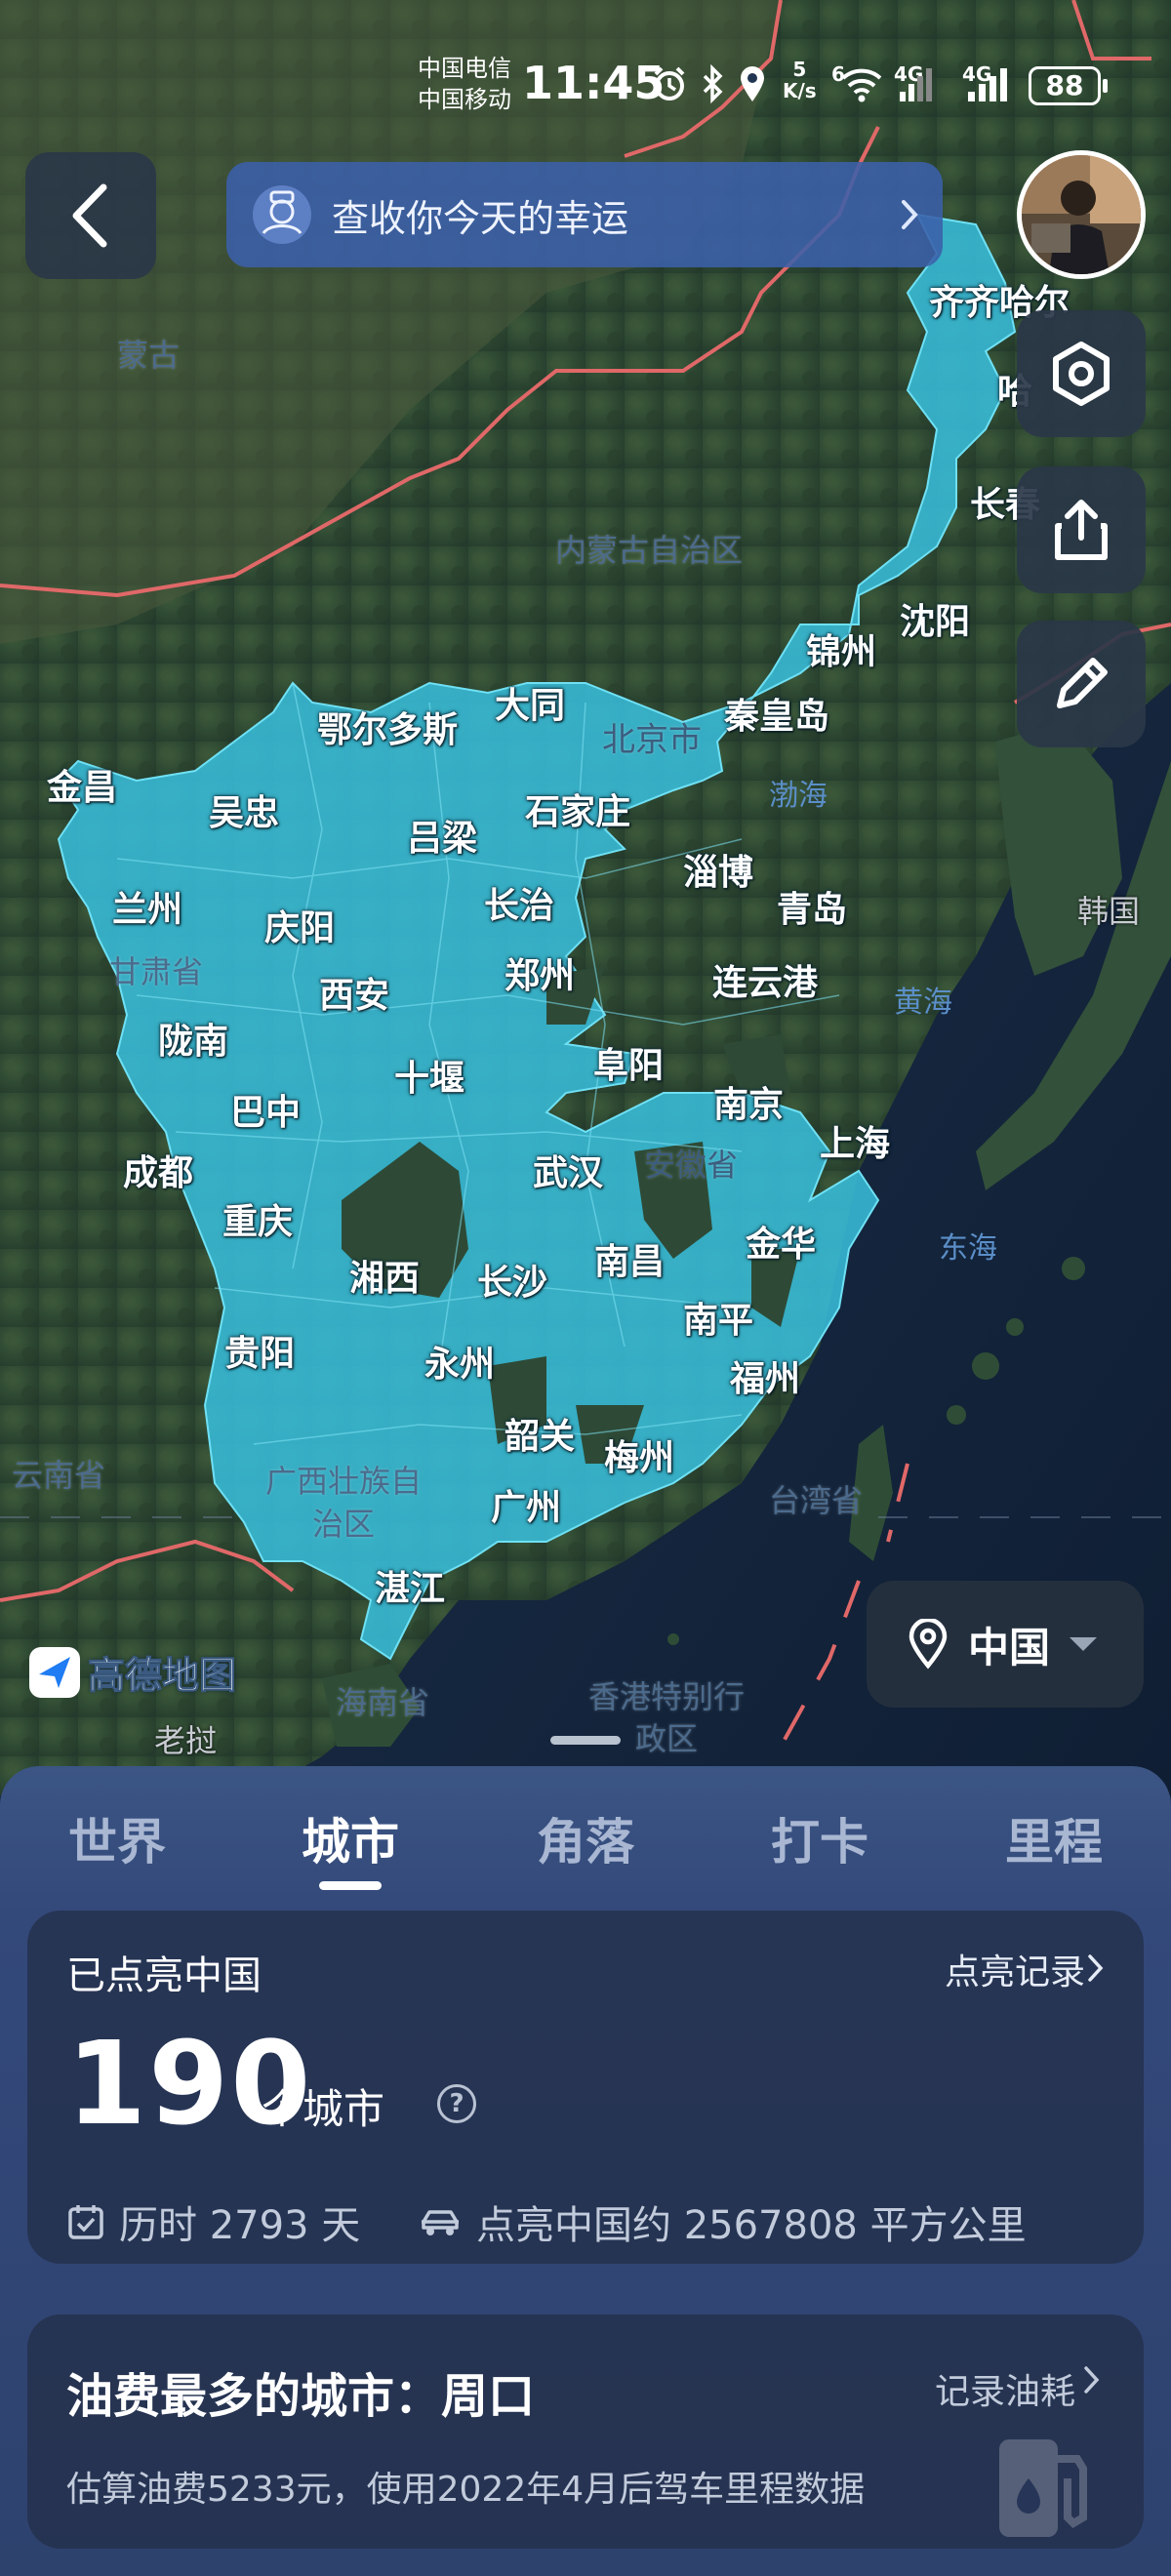  I want to click on share-icon, so click(1081, 530).